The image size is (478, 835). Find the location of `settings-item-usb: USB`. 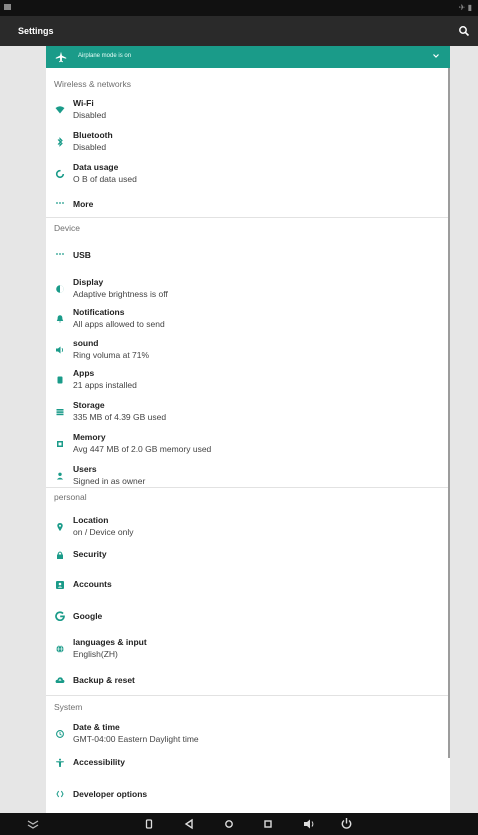

settings-item-usb: USB is located at coordinates (248, 256).